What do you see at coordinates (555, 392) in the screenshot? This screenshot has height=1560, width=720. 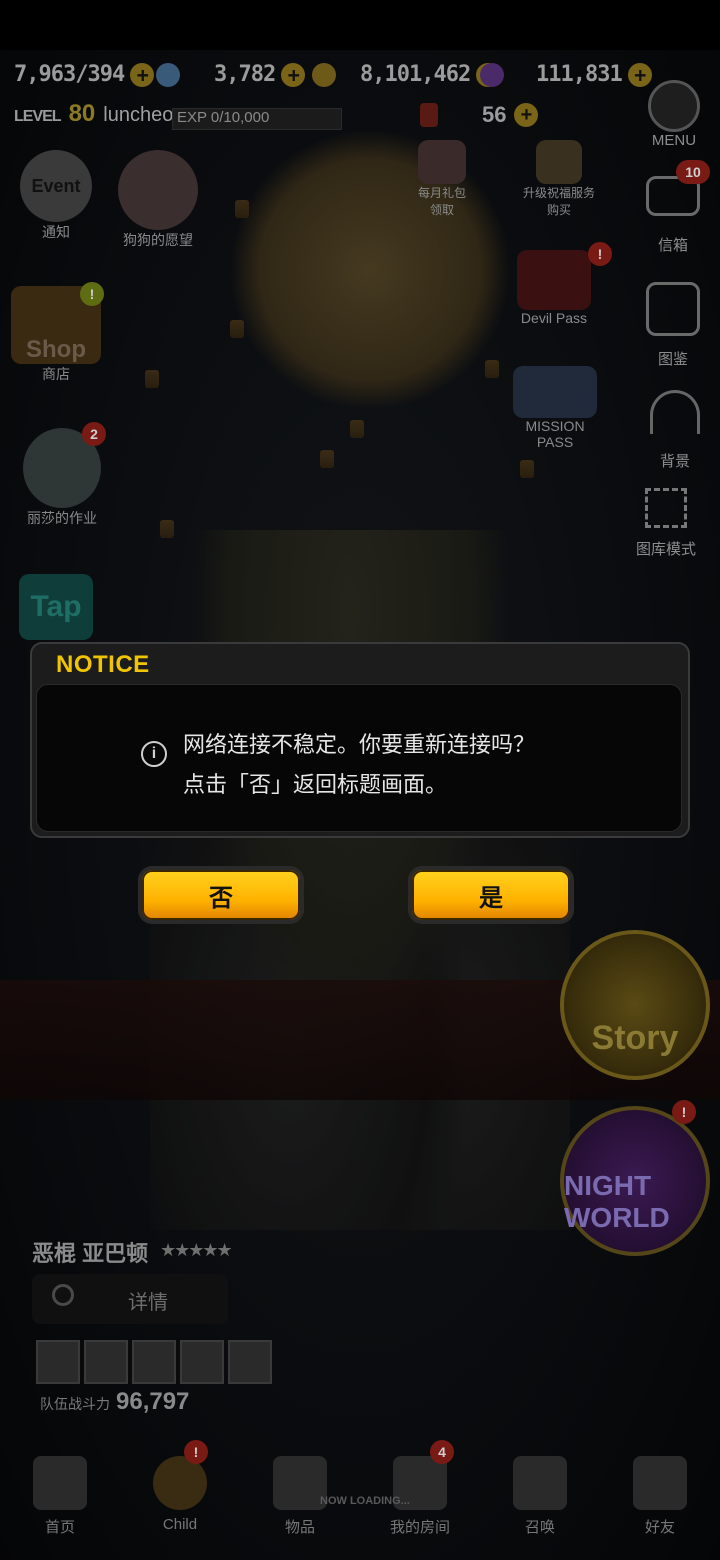 I see `mission-pass-icon` at bounding box center [555, 392].